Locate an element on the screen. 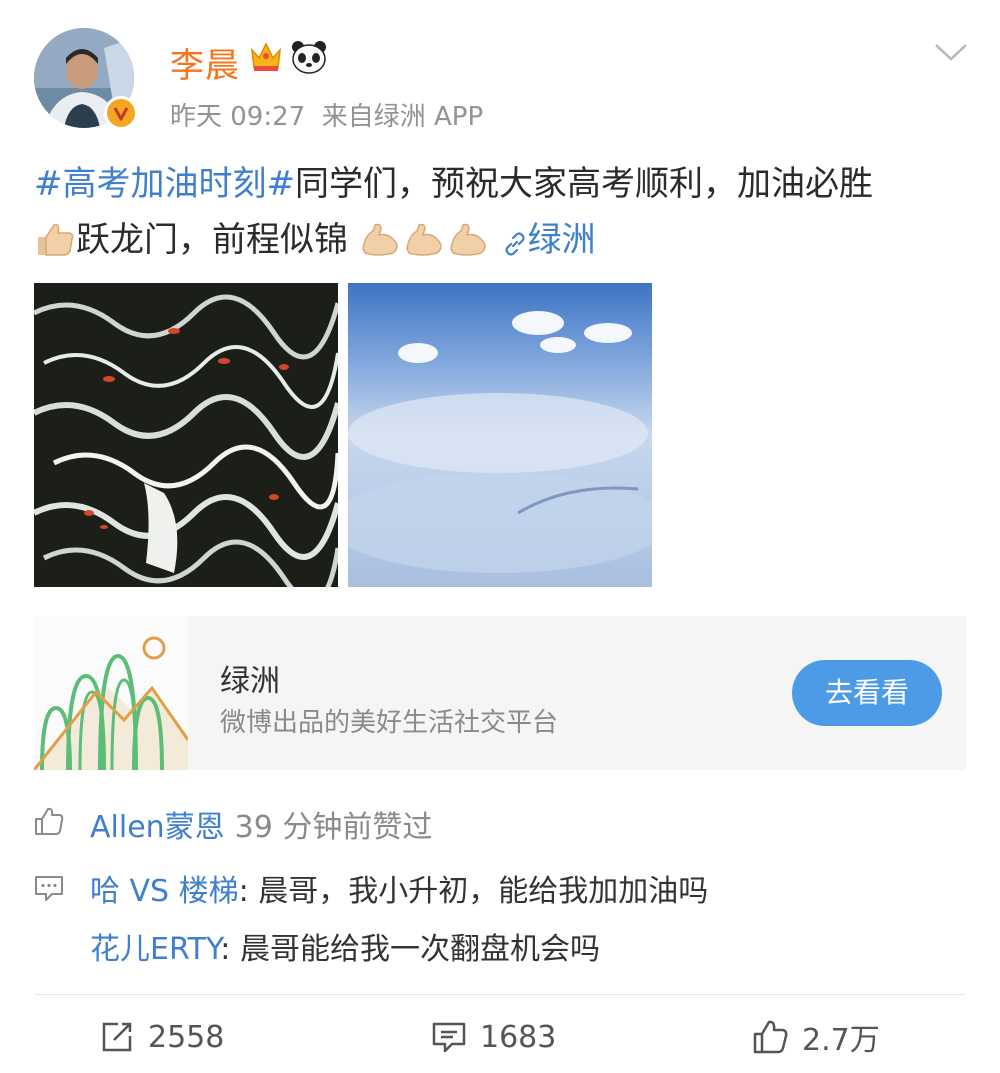  divider is located at coordinates (500, 994).